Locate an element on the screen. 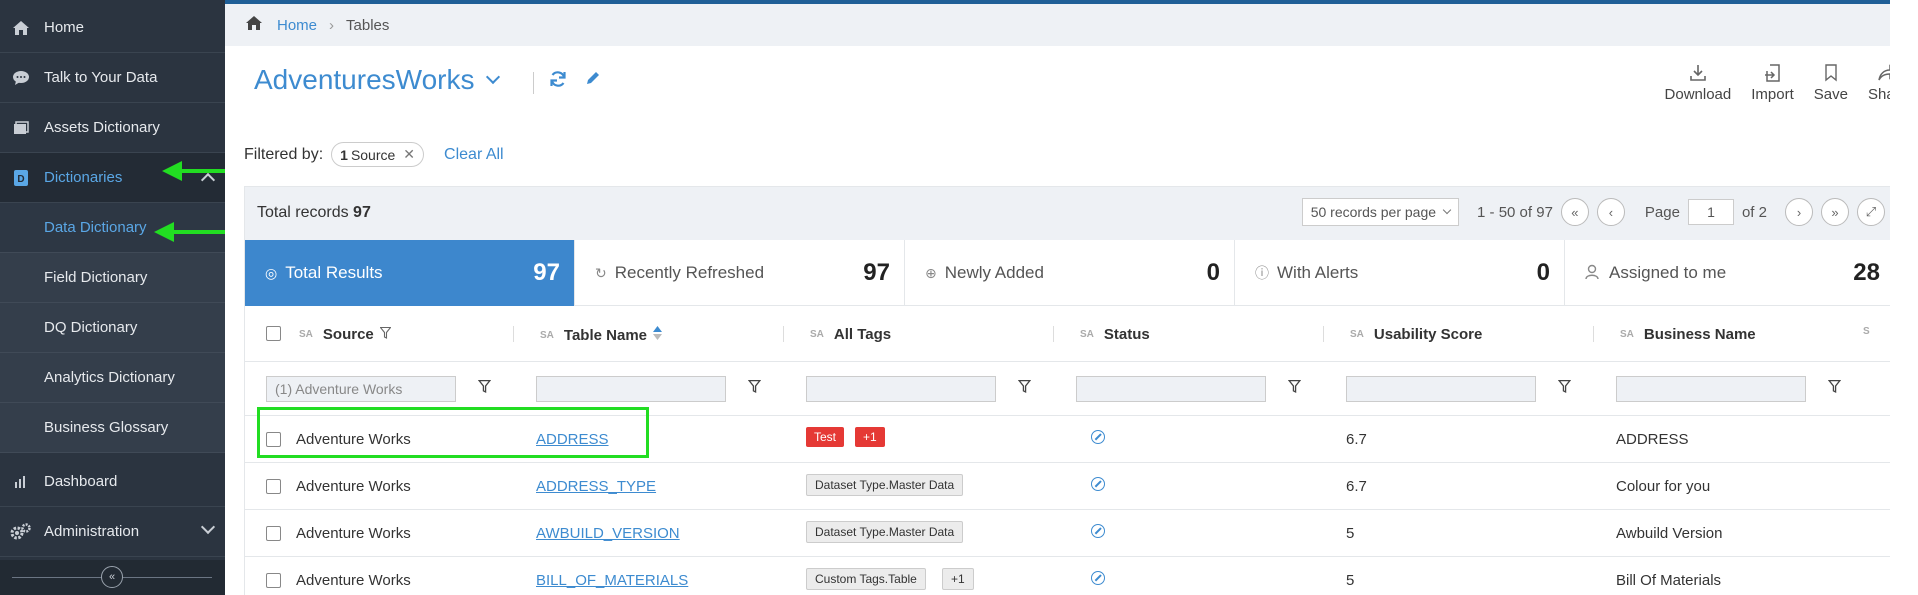 The image size is (1918, 595). edit-pencil-icon is located at coordinates (593, 80).